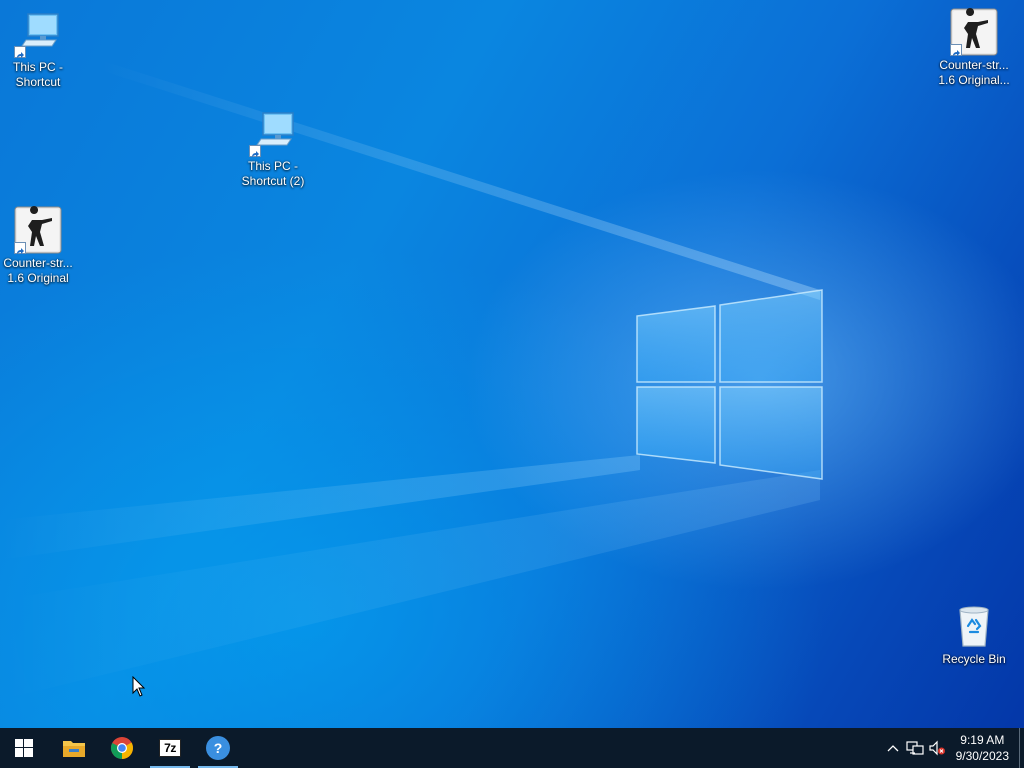  I want to click on desktop-icon-recycle-bin: Recycle Bin, so click(974, 634).